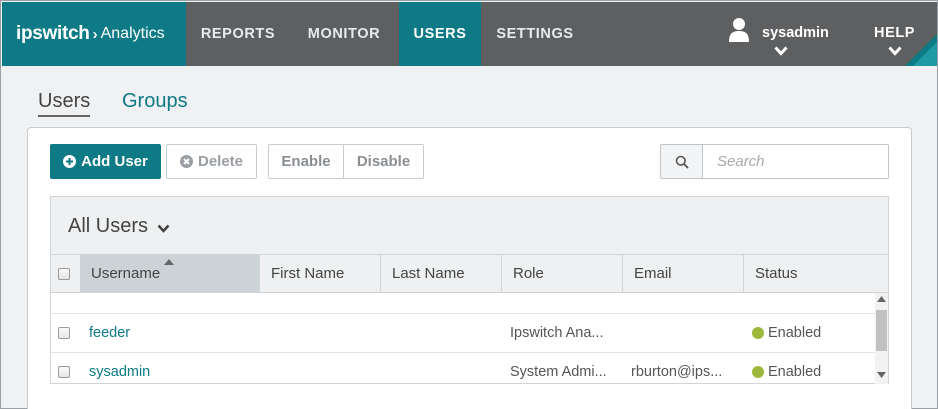 Image resolution: width=938 pixels, height=409 pixels. Describe the element at coordinates (126, 273) in the screenshot. I see `column-username-label: Username` at that location.